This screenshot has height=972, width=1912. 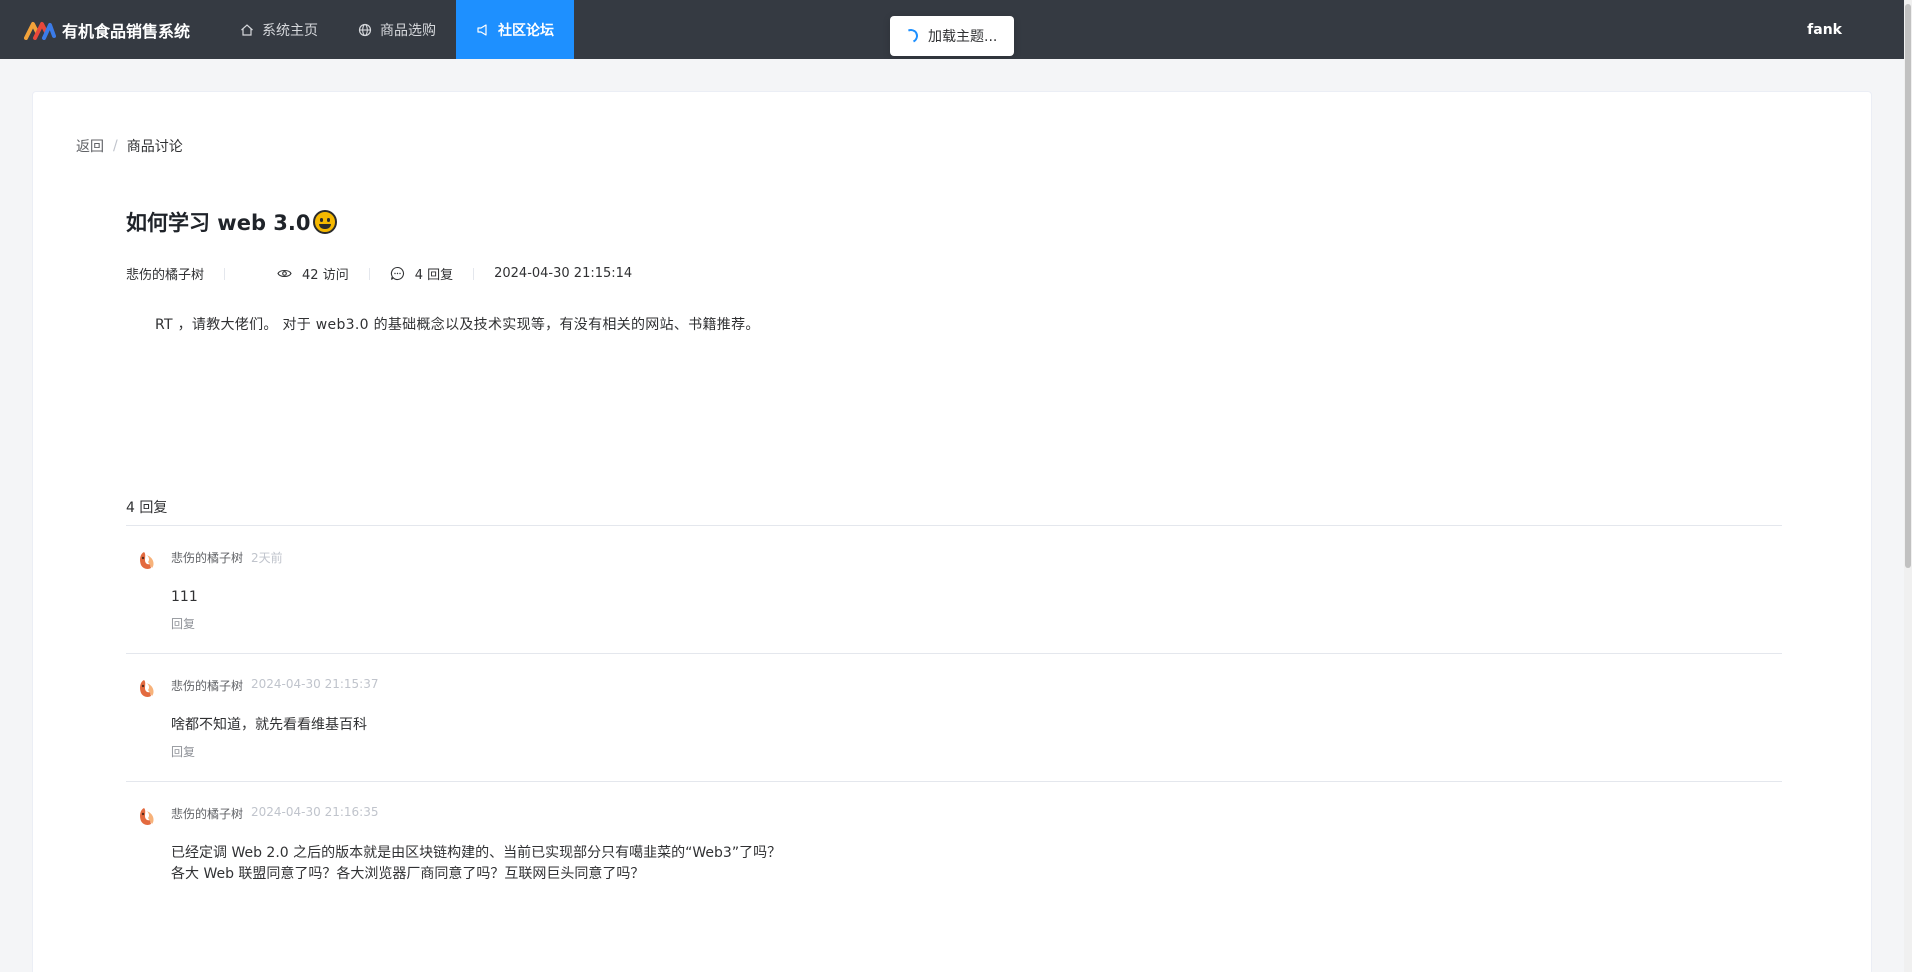 What do you see at coordinates (315, 812) in the screenshot?
I see `reply-time: 2024-04-30 21:16:35` at bounding box center [315, 812].